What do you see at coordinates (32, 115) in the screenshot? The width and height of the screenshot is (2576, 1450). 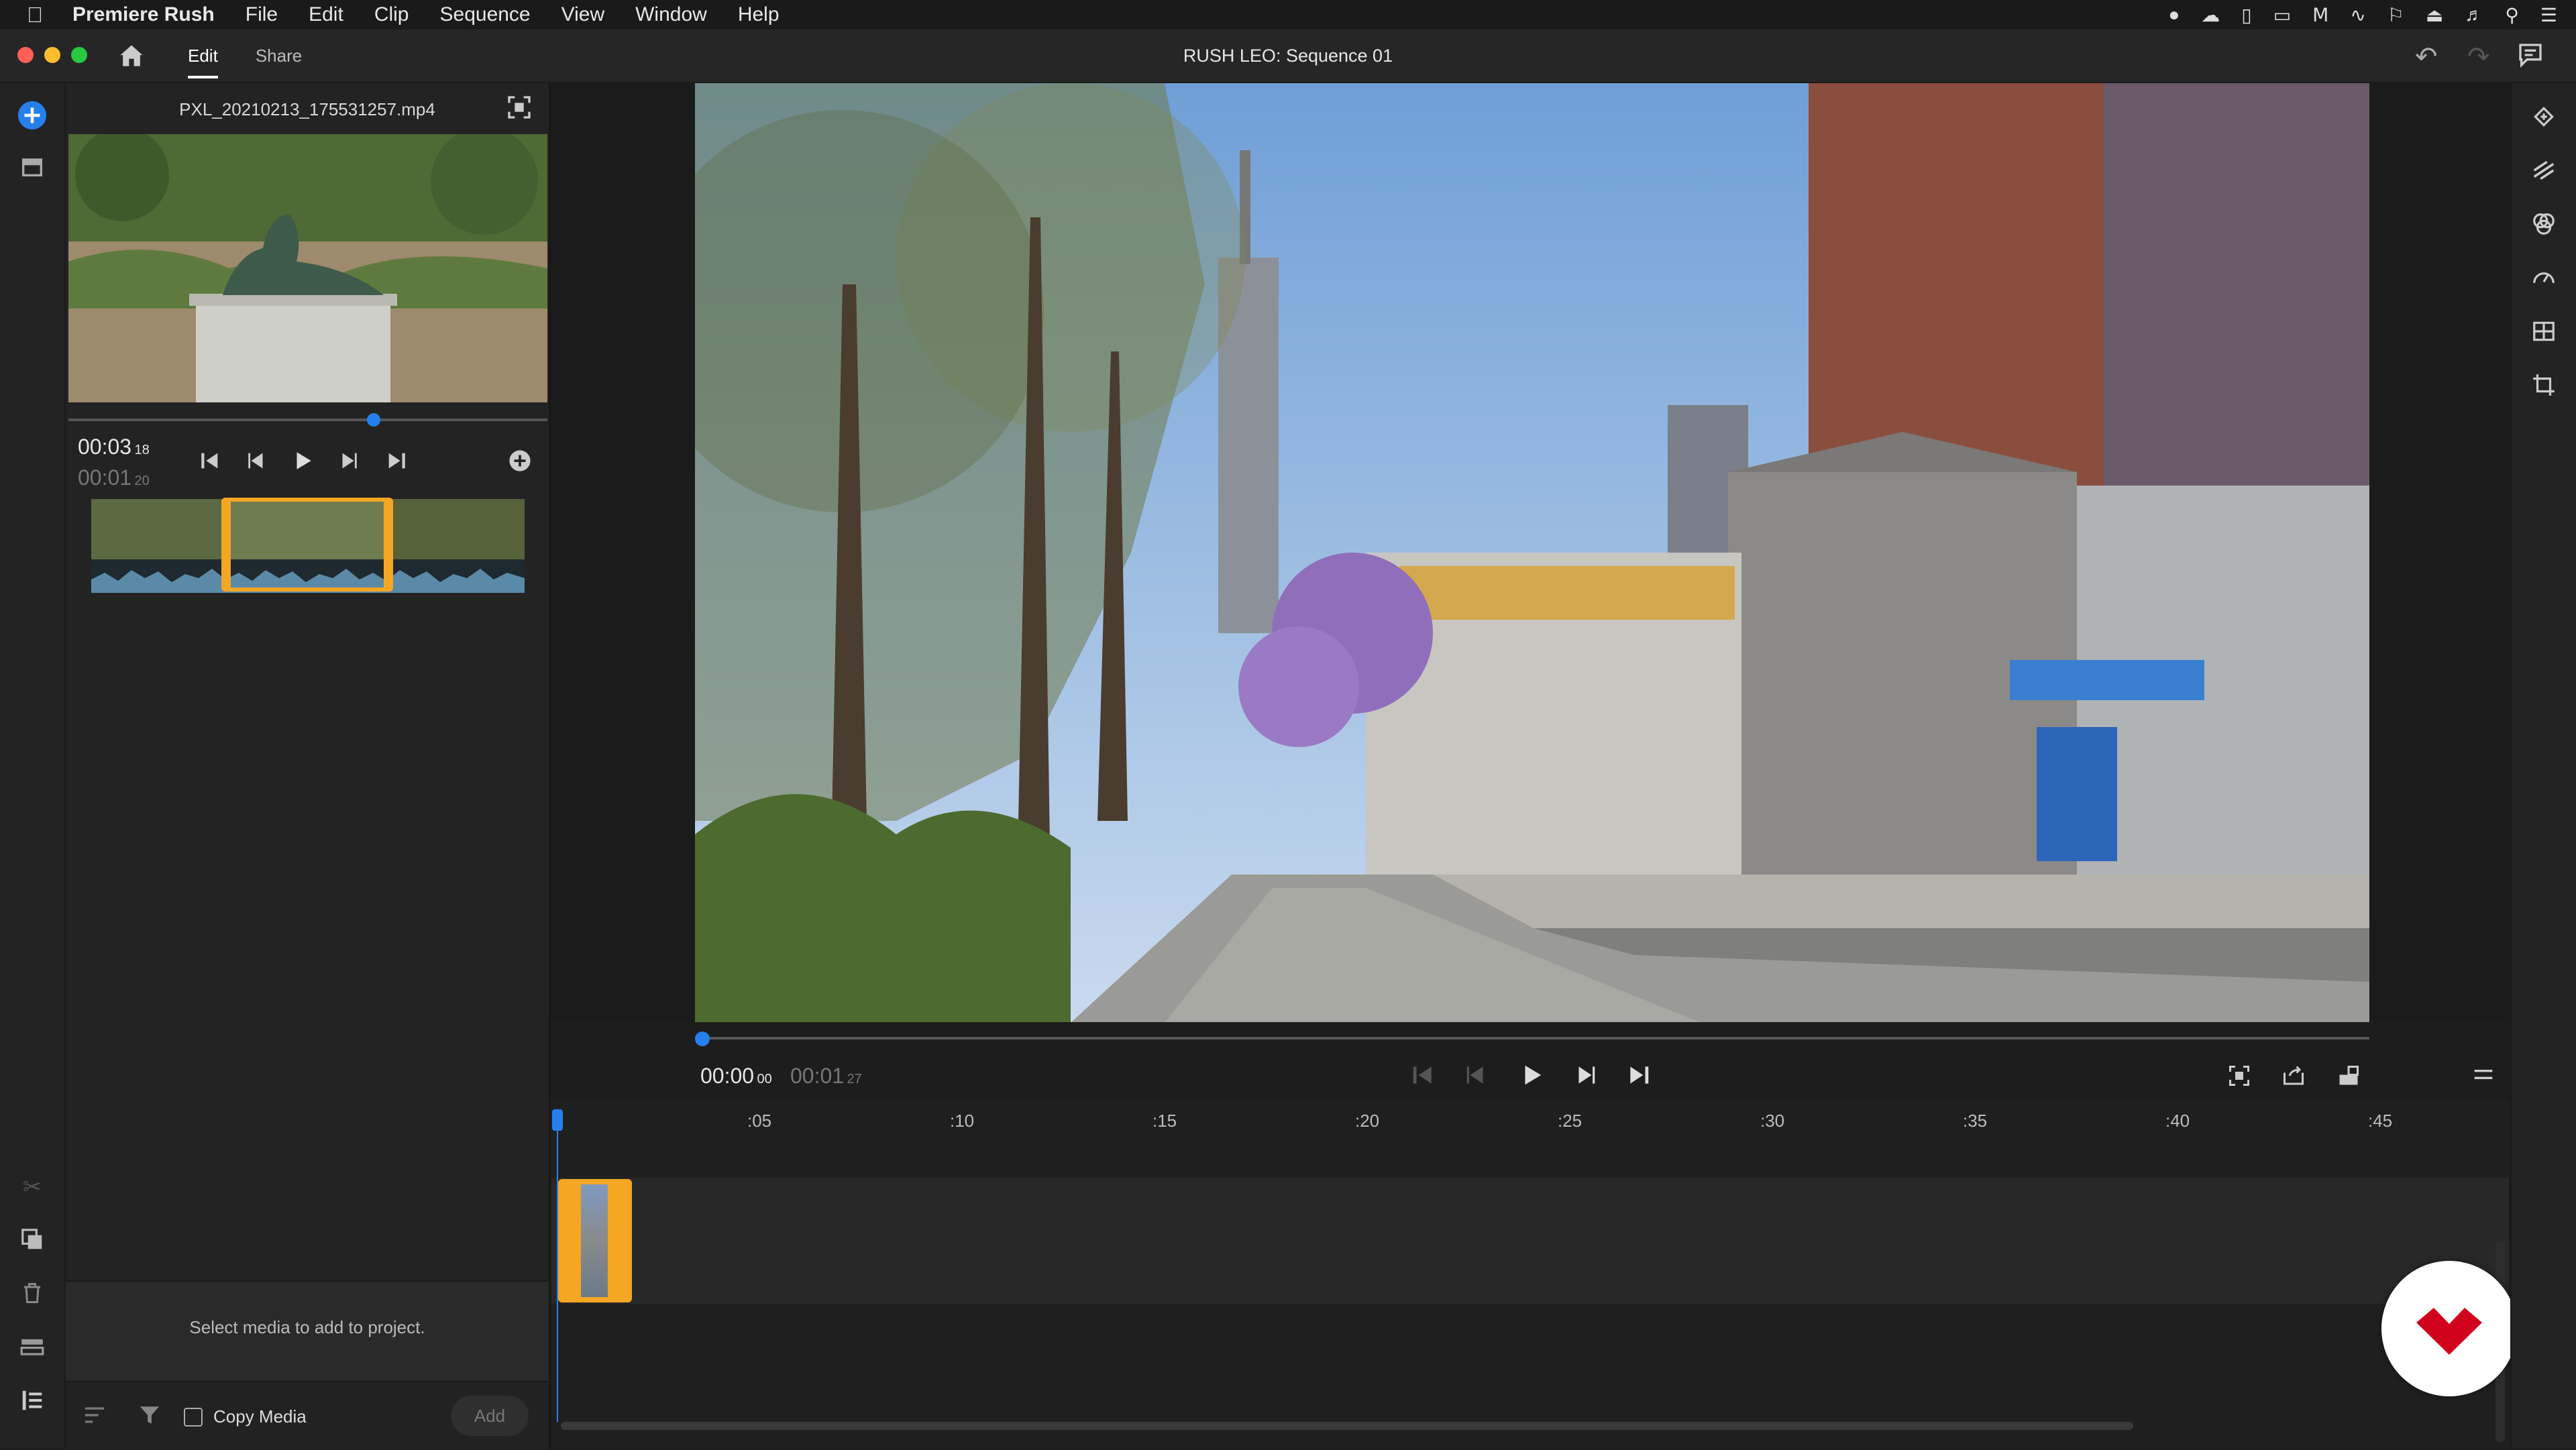 I see `add-media-icon` at bounding box center [32, 115].